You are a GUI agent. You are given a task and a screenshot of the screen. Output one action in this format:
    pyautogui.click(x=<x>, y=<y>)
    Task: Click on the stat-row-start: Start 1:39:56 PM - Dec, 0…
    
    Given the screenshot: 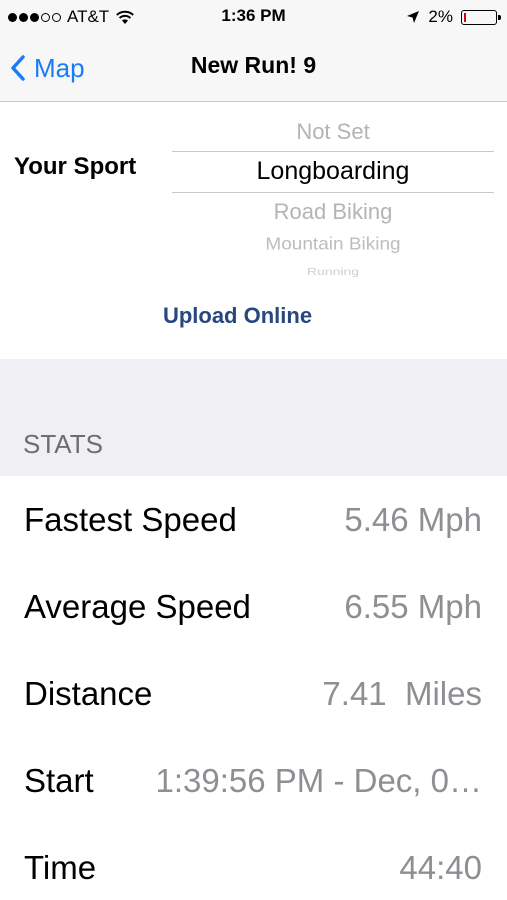 What is the action you would take?
    pyautogui.click(x=253, y=780)
    